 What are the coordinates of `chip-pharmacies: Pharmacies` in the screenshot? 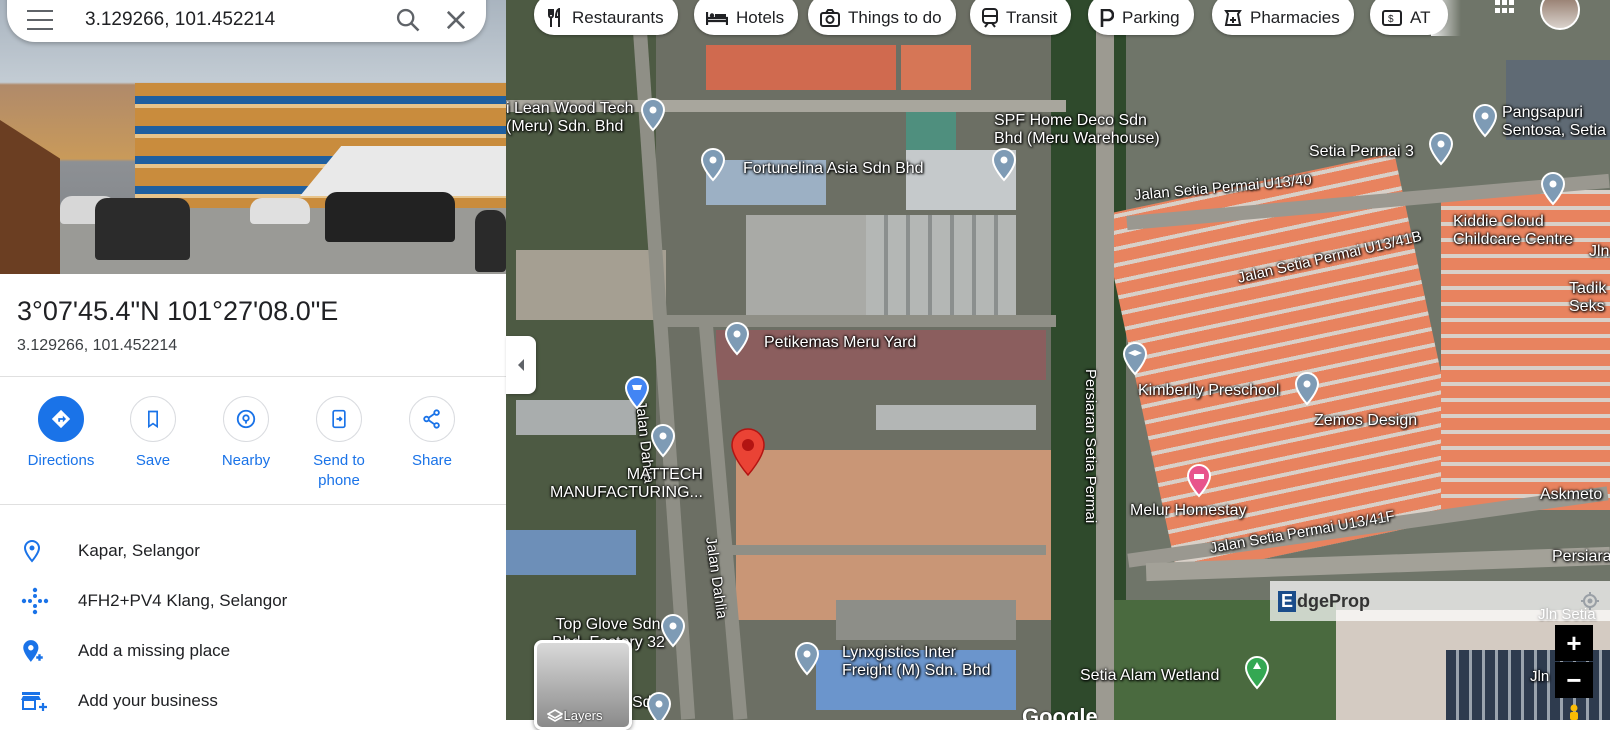 It's located at (1283, 17).